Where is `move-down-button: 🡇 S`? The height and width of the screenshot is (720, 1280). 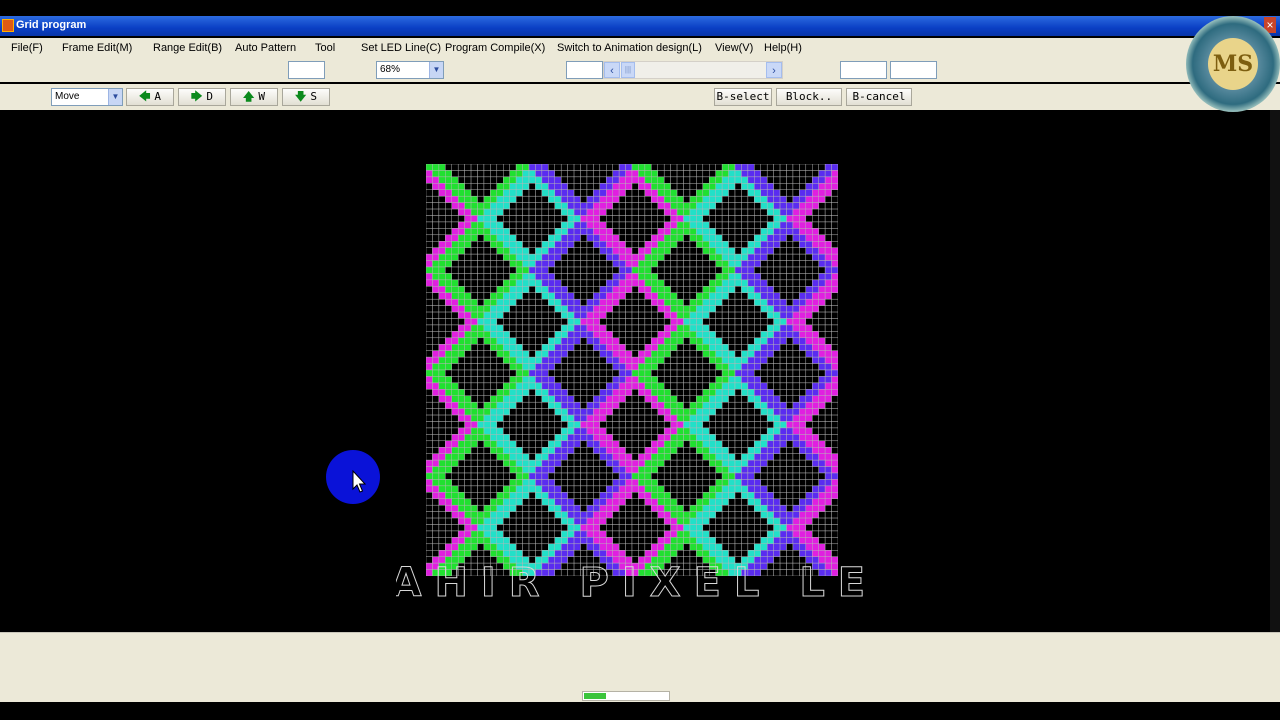 move-down-button: 🡇 S is located at coordinates (306, 97).